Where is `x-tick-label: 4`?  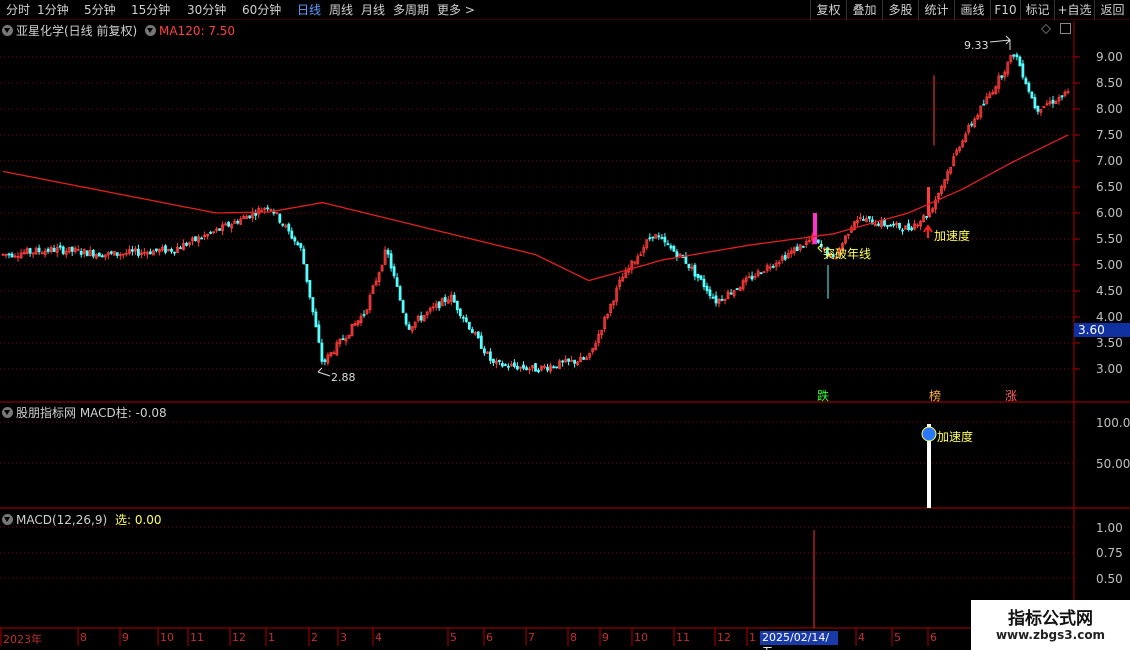 x-tick-label: 4 is located at coordinates (861, 637).